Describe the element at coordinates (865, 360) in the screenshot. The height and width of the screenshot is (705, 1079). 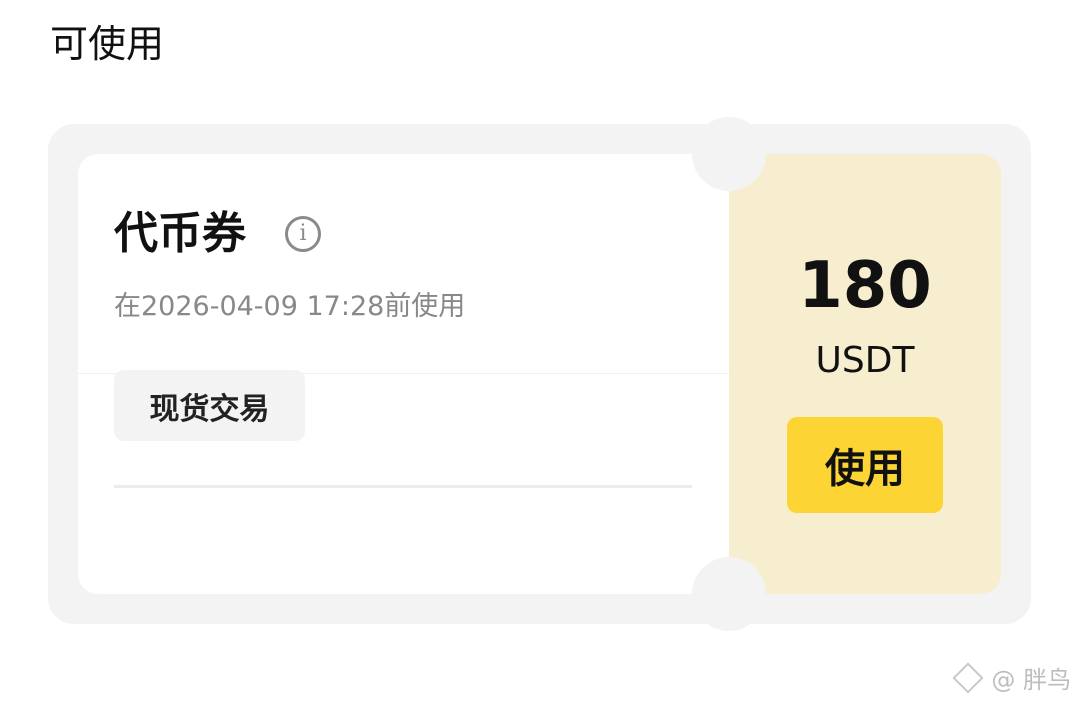
I see `coupon-unit: USDT` at that location.